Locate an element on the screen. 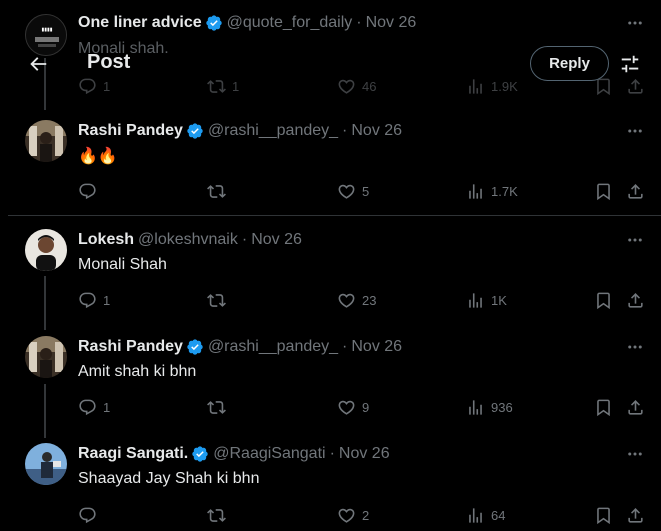 This screenshot has width=661, height=531. sliders-icon is located at coordinates (630, 64).